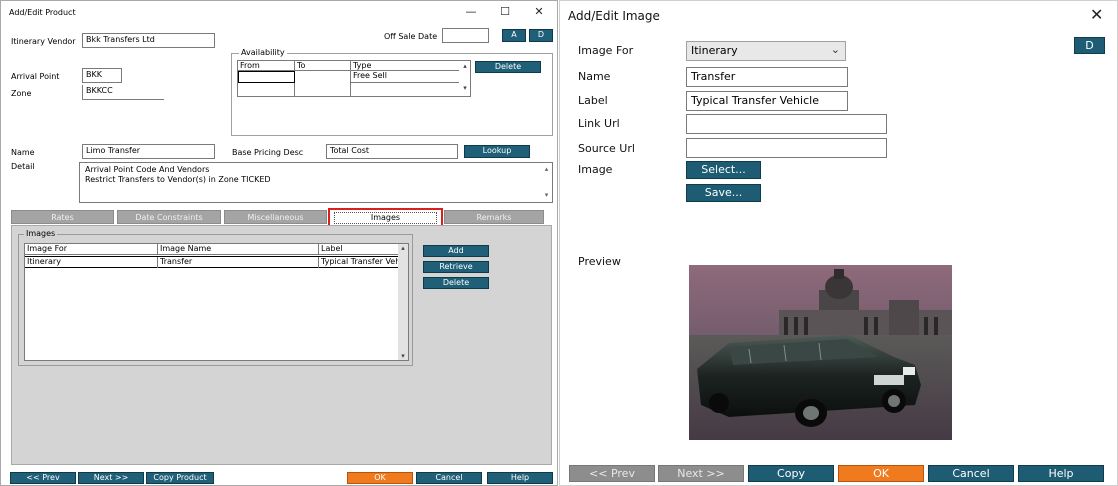 Image resolution: width=1118 pixels, height=486 pixels. Describe the element at coordinates (835, 49) in the screenshot. I see `chevron-down-icon: ⌄` at that location.